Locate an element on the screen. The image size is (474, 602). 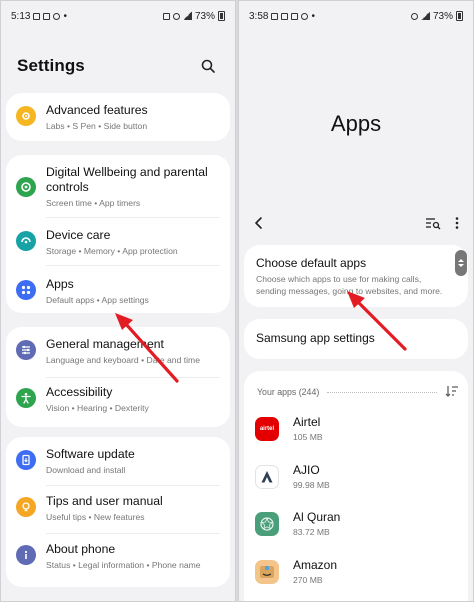
sort-button is located at coordinates (452, 392).